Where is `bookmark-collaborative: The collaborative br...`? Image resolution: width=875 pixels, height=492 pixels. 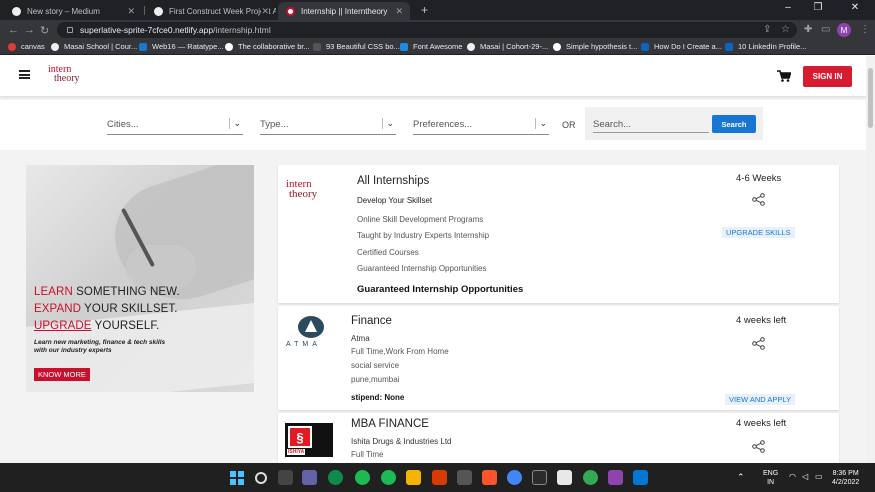
bookmark-collaborative: The collaborative br... is located at coordinates (267, 46).